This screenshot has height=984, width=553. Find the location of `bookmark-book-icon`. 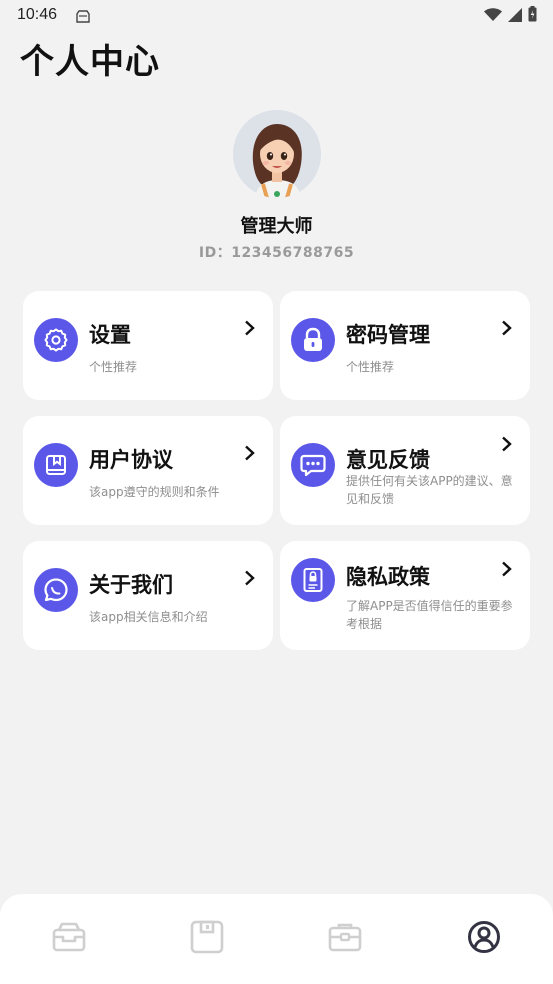

bookmark-book-icon is located at coordinates (56, 465).